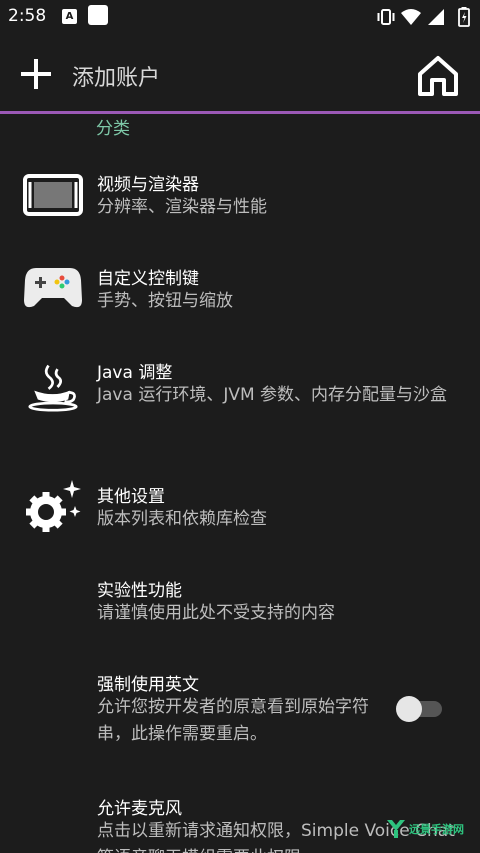 The image size is (480, 853). What do you see at coordinates (464, 17) in the screenshot?
I see `battery-icon` at bounding box center [464, 17].